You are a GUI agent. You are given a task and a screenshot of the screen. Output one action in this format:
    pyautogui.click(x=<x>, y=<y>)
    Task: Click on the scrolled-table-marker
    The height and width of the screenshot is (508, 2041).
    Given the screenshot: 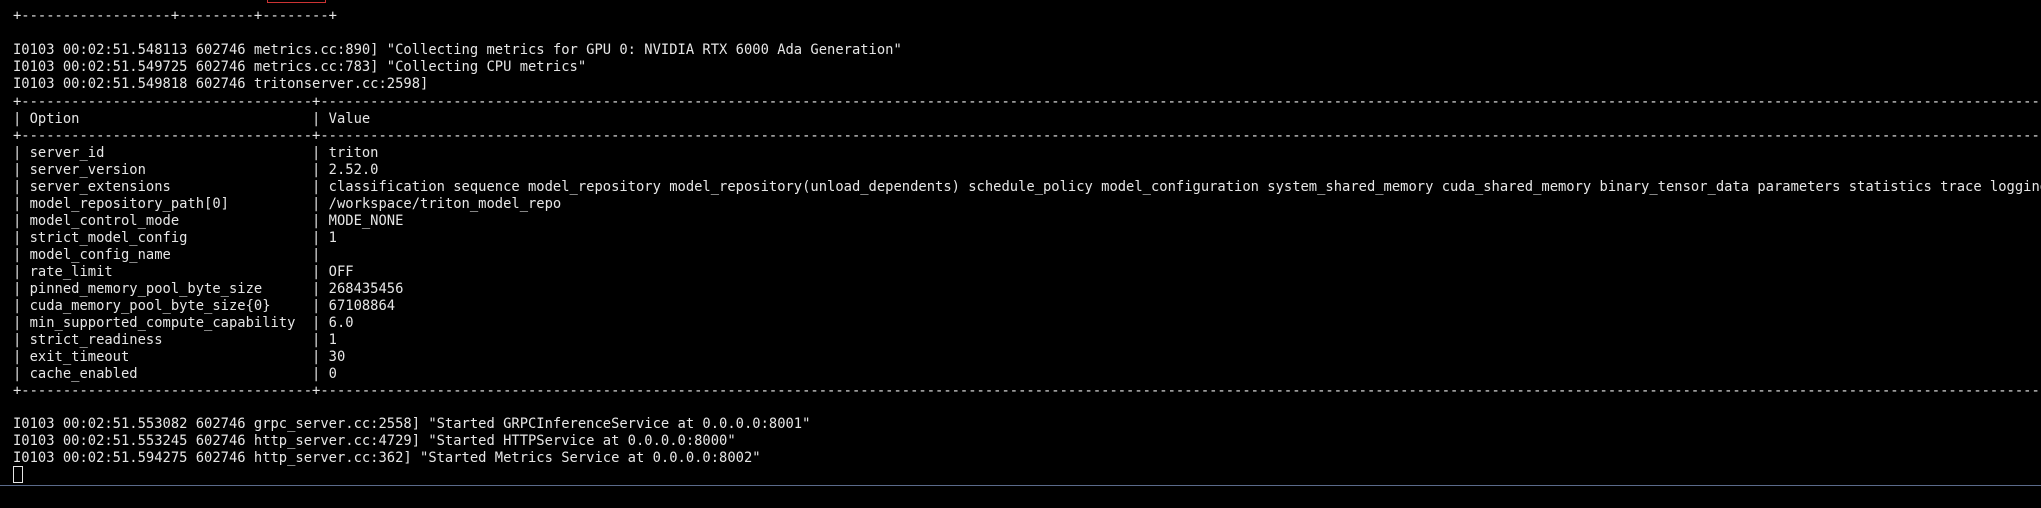 What is the action you would take?
    pyautogui.click(x=296, y=1)
    